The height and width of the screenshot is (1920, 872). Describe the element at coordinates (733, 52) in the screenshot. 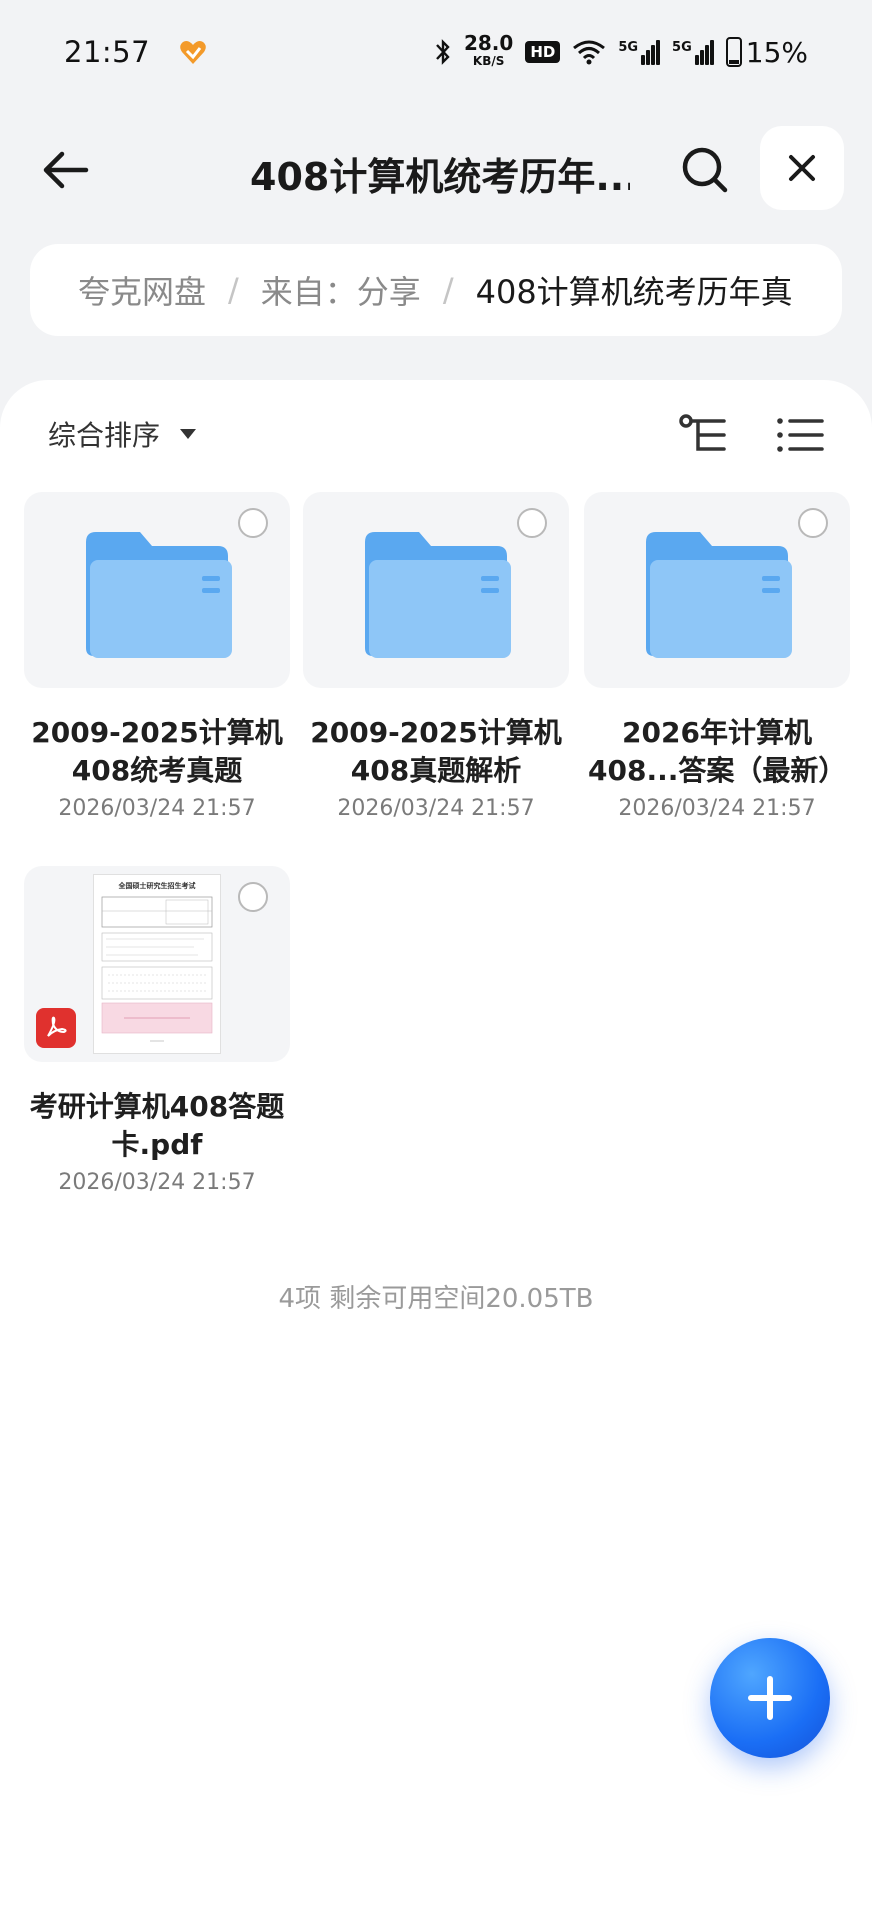

I see `battery-icon` at that location.